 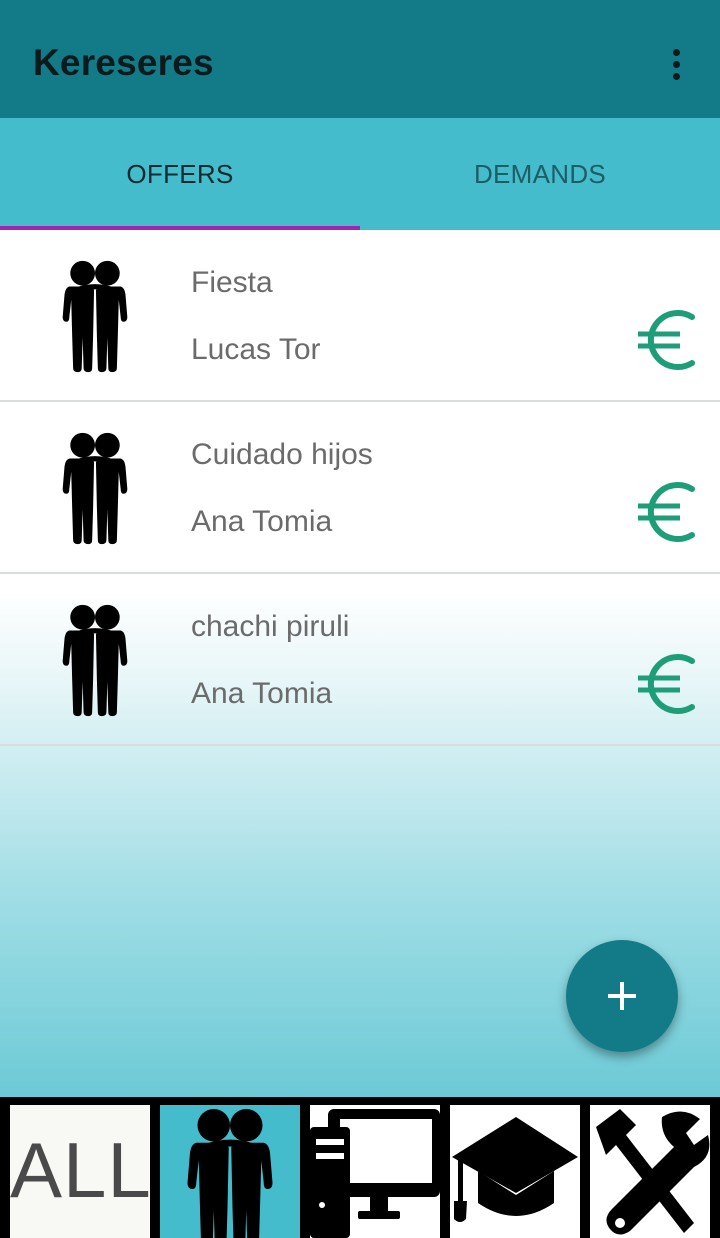 I want to click on category-all: ALL, so click(x=80, y=1171).